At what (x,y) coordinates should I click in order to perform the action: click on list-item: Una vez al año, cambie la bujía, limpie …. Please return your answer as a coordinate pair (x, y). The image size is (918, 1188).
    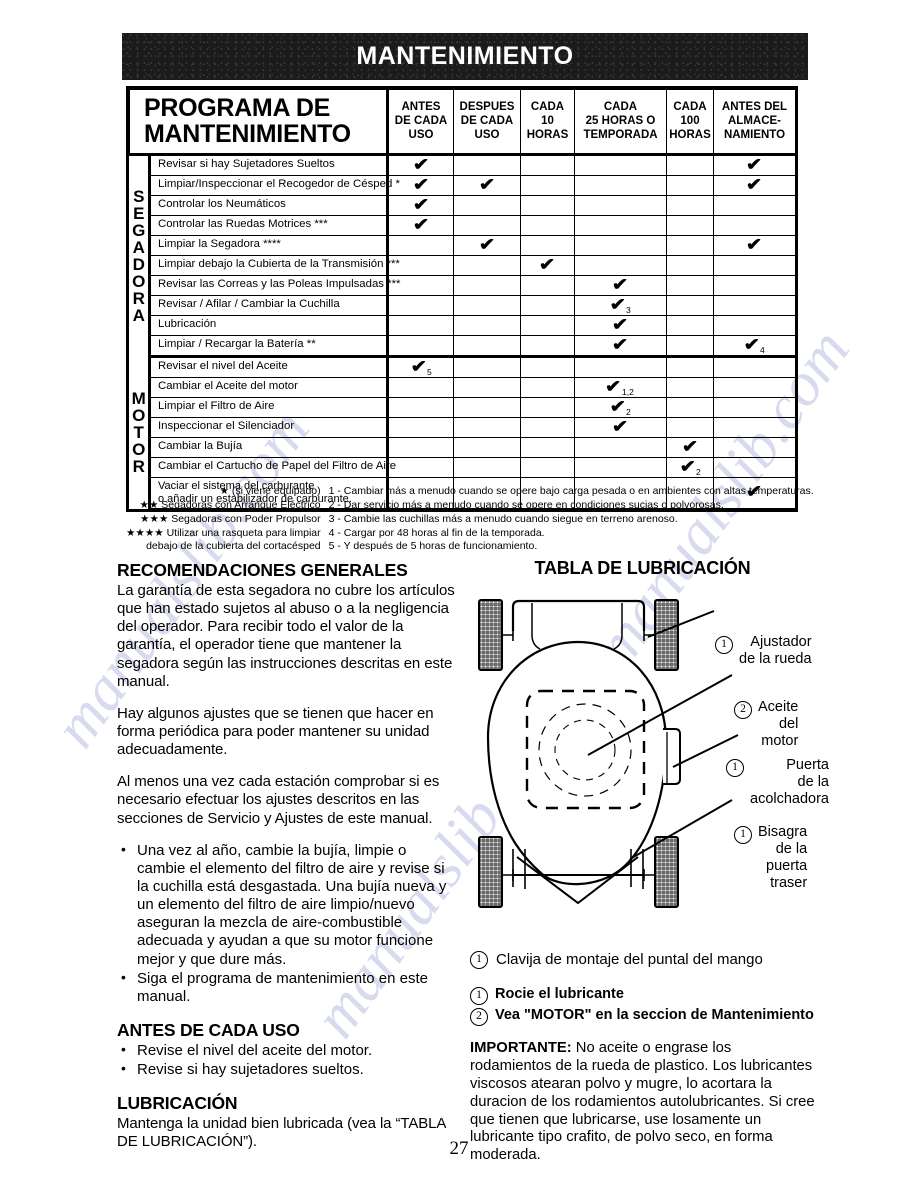
    Looking at the image, I should click on (287, 905).